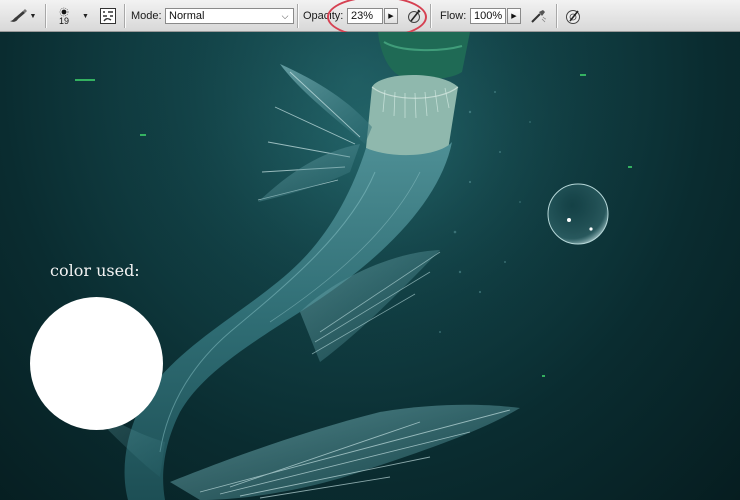 Image resolution: width=740 pixels, height=500 pixels. What do you see at coordinates (229, 16) in the screenshot?
I see `mode-select: Normal ⌵` at bounding box center [229, 16].